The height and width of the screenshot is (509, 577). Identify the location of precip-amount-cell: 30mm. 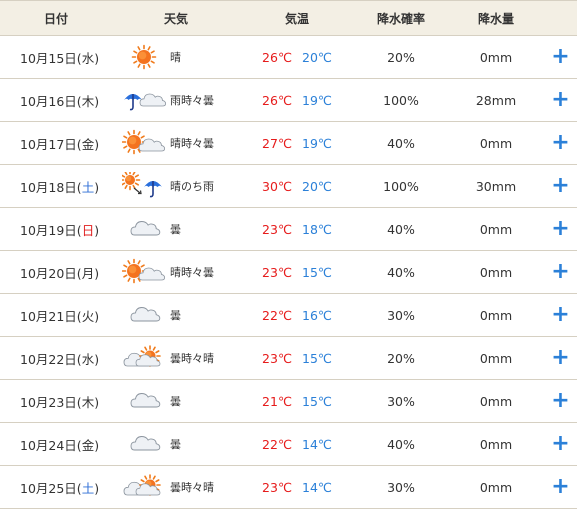
(496, 186).